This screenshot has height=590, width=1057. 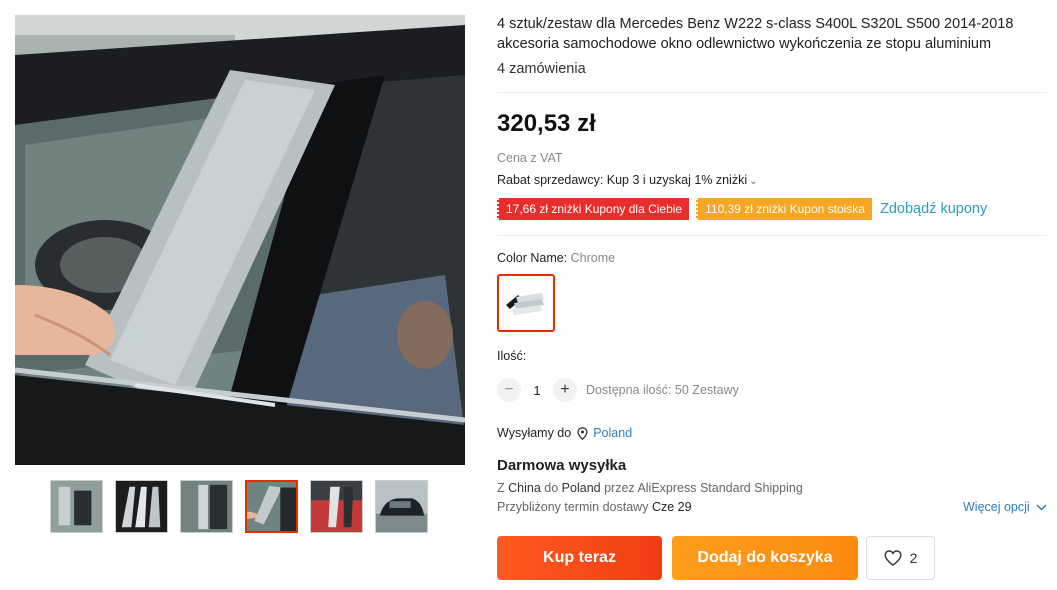 I want to click on color-value: Chrome, so click(x=593, y=258).